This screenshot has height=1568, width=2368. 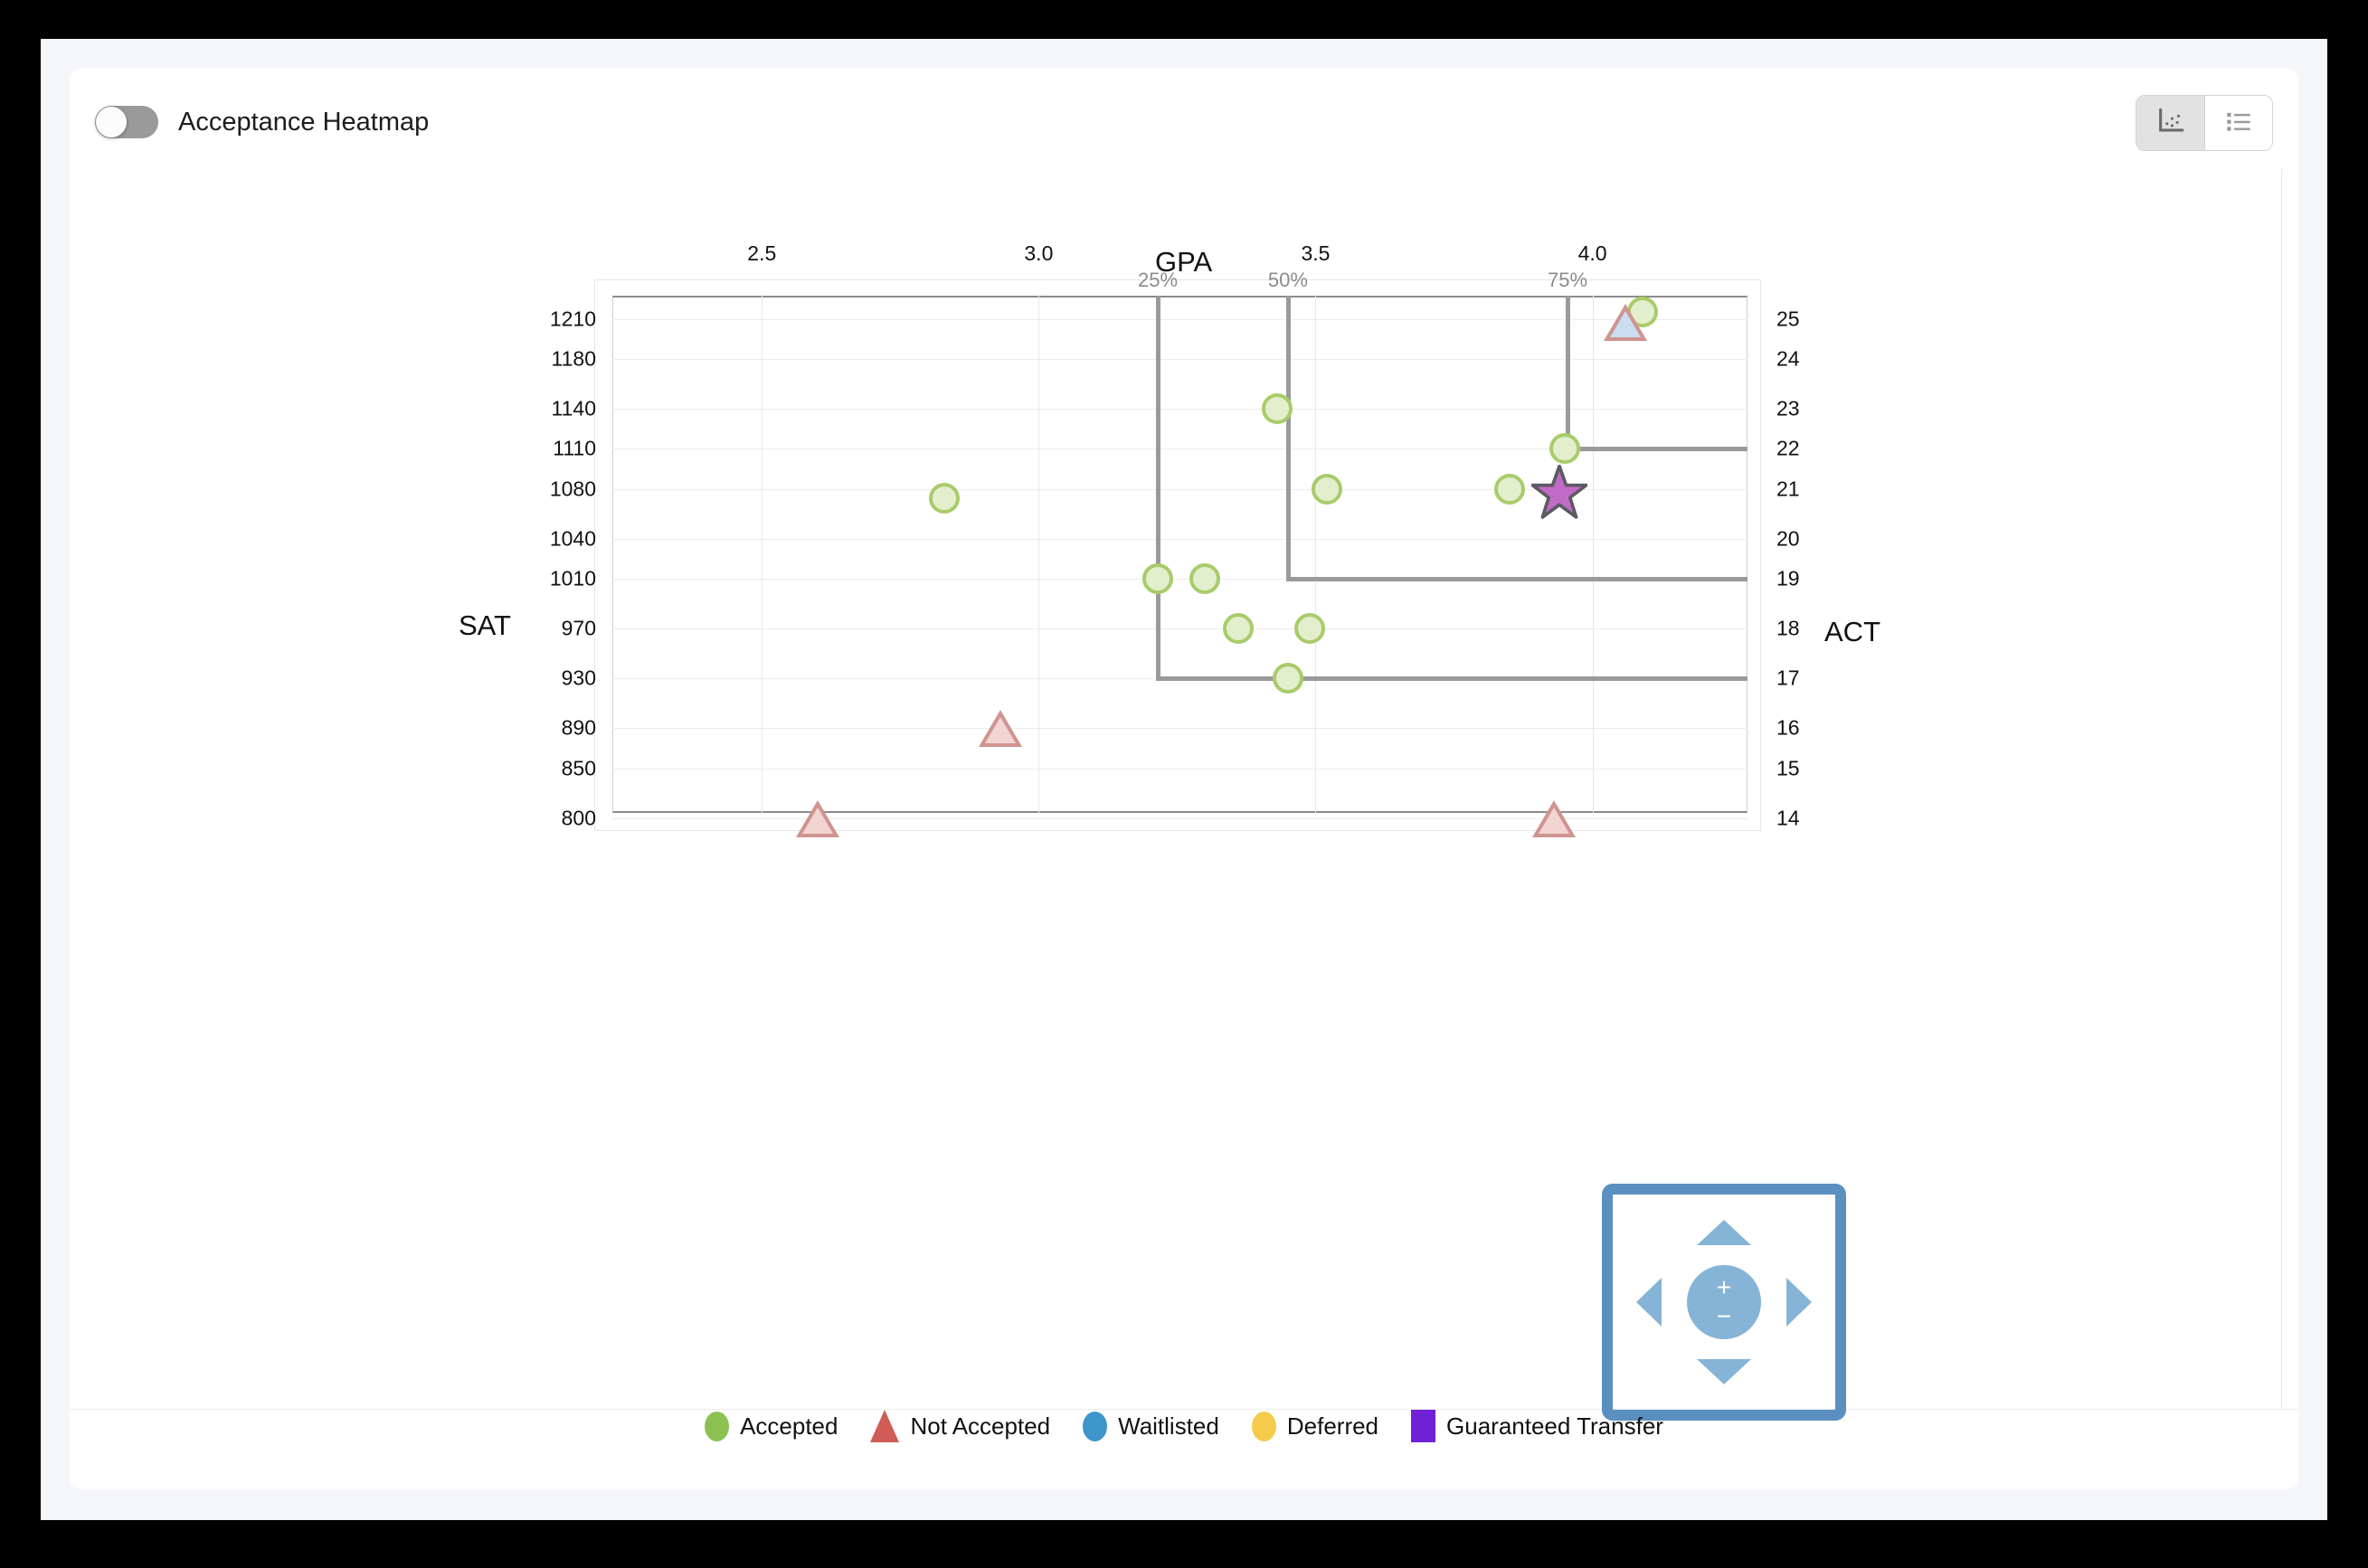 What do you see at coordinates (573, 408) in the screenshot?
I see `y-axis-tick-label-sat: 1140` at bounding box center [573, 408].